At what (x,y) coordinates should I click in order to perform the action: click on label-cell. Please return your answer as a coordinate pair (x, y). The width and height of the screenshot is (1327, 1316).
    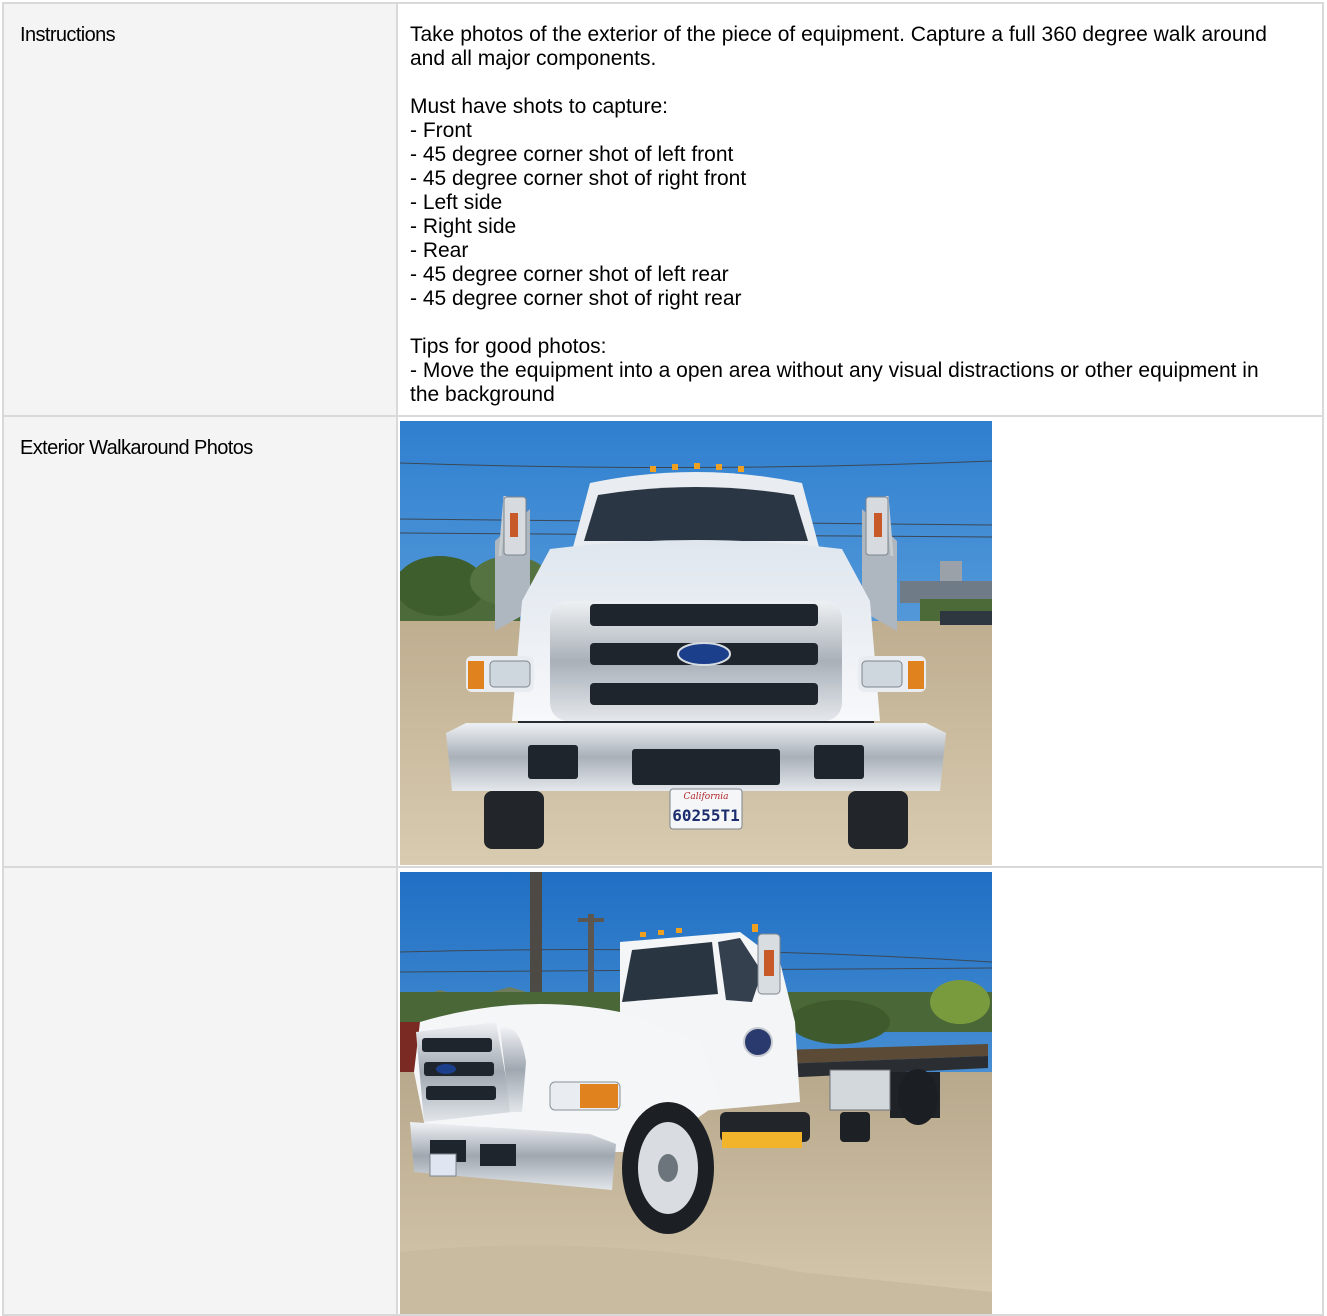
    Looking at the image, I should click on (200, 1091).